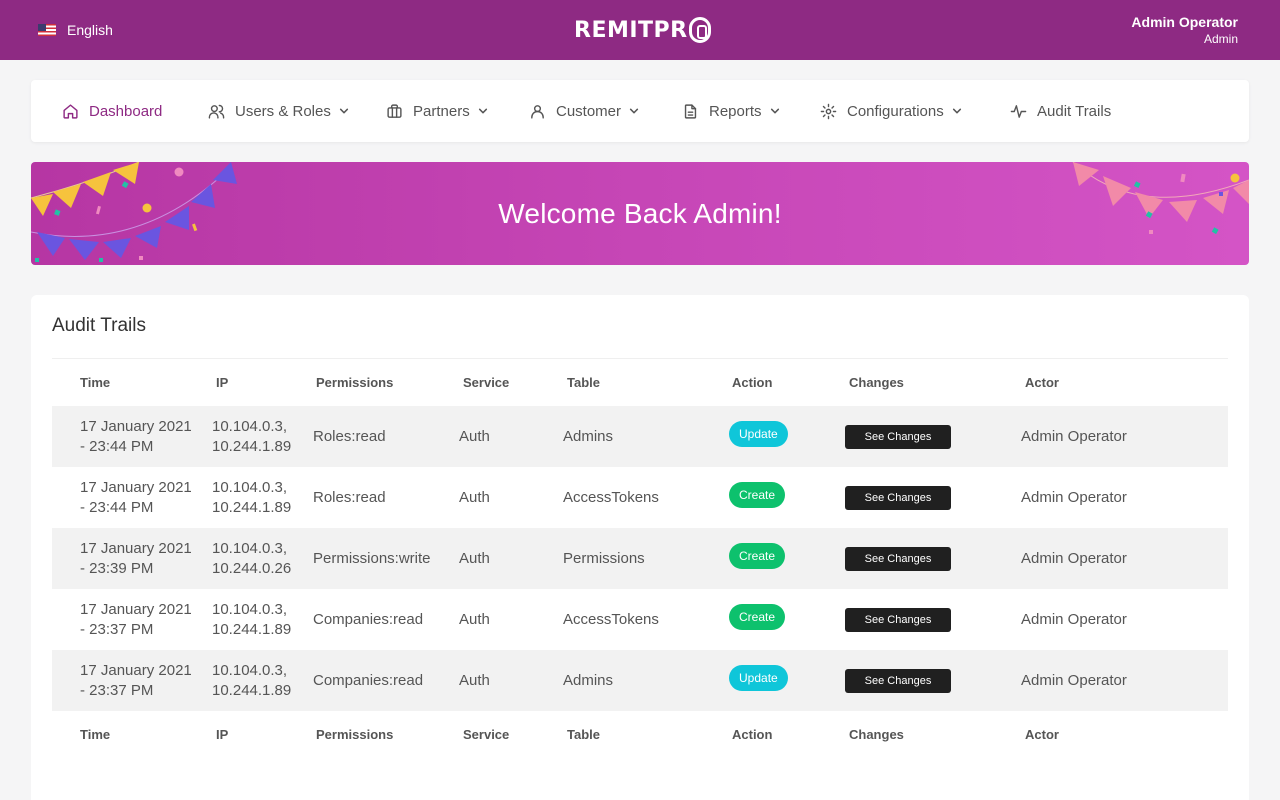  What do you see at coordinates (117, 568) in the screenshot?
I see `time-clock: - 23:39 PM` at bounding box center [117, 568].